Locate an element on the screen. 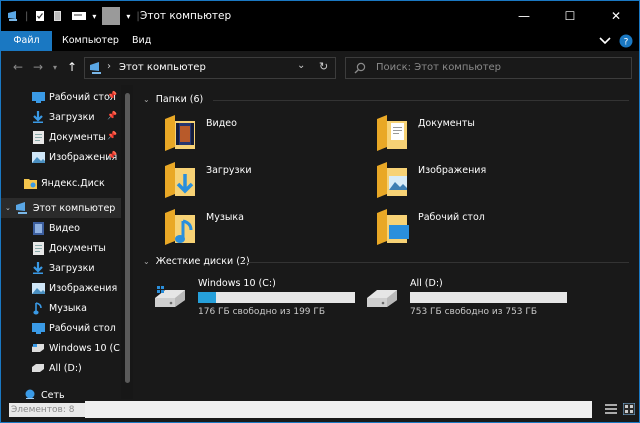  sidebar-item-desktop: Рабочий стол is located at coordinates (61, 328).